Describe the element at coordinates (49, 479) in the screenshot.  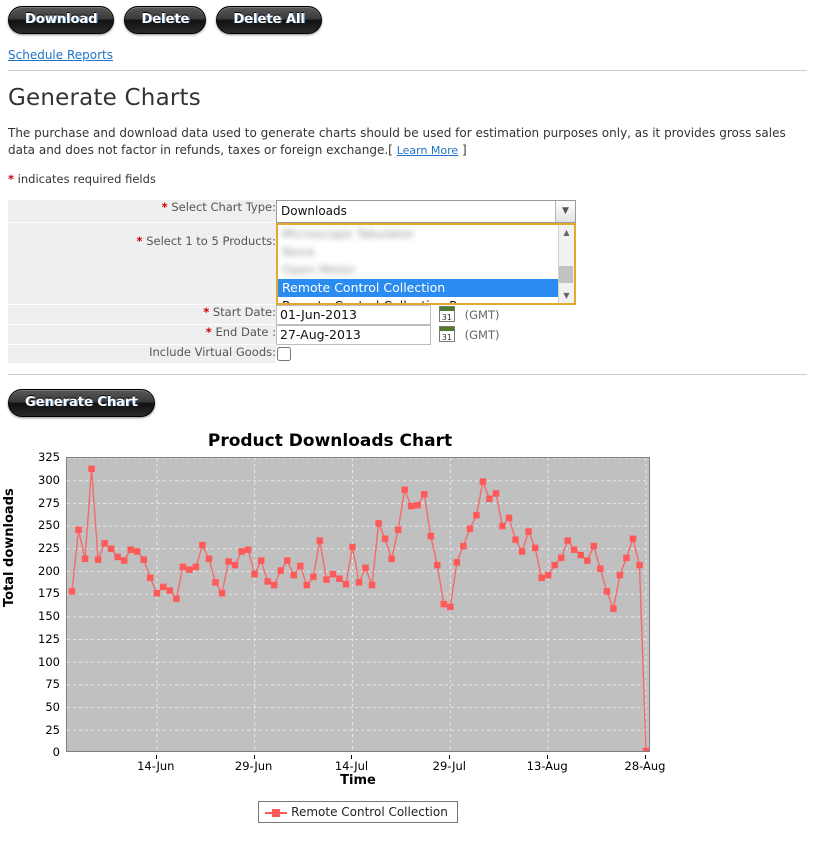
I see `chart-y-tick-label: 300` at that location.